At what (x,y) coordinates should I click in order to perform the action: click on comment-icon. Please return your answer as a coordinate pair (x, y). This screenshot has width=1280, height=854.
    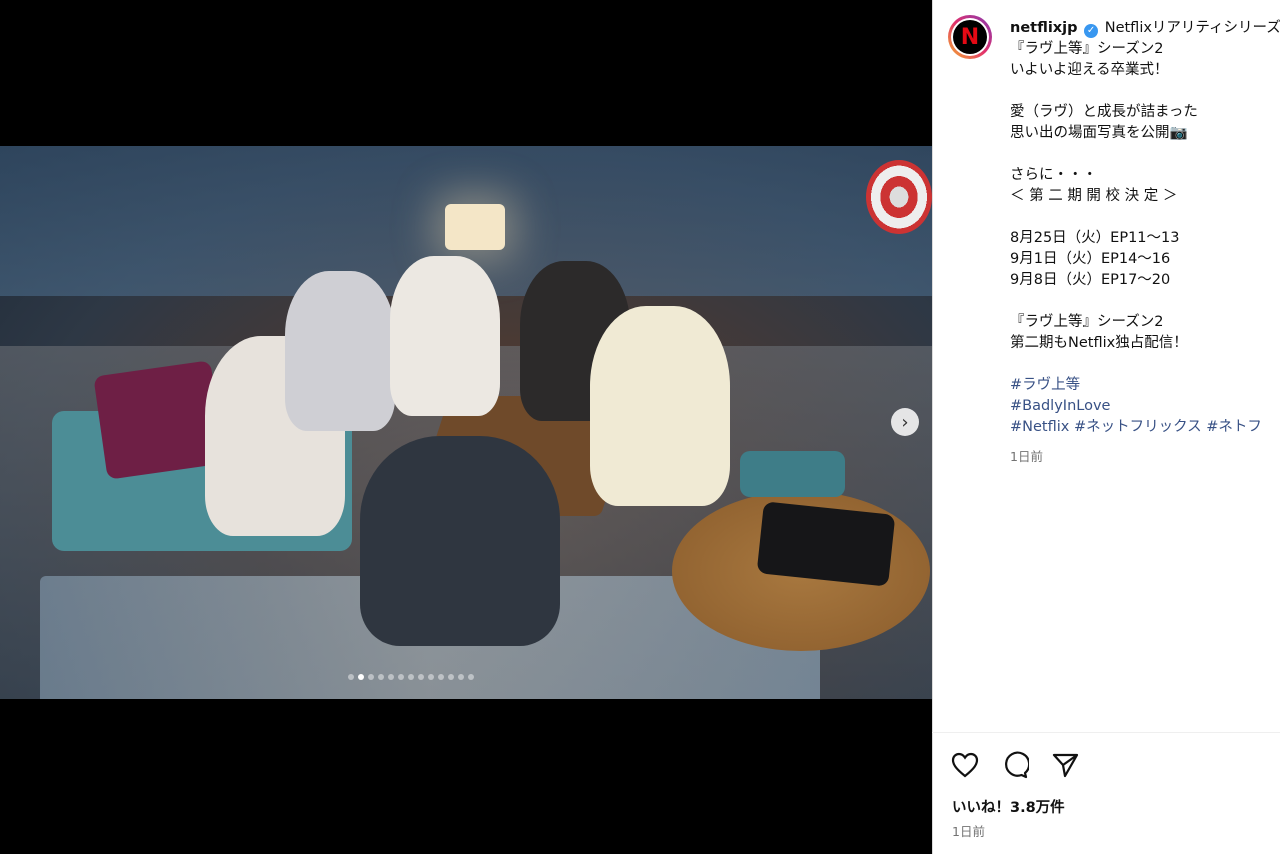
    Looking at the image, I should click on (1017, 765).